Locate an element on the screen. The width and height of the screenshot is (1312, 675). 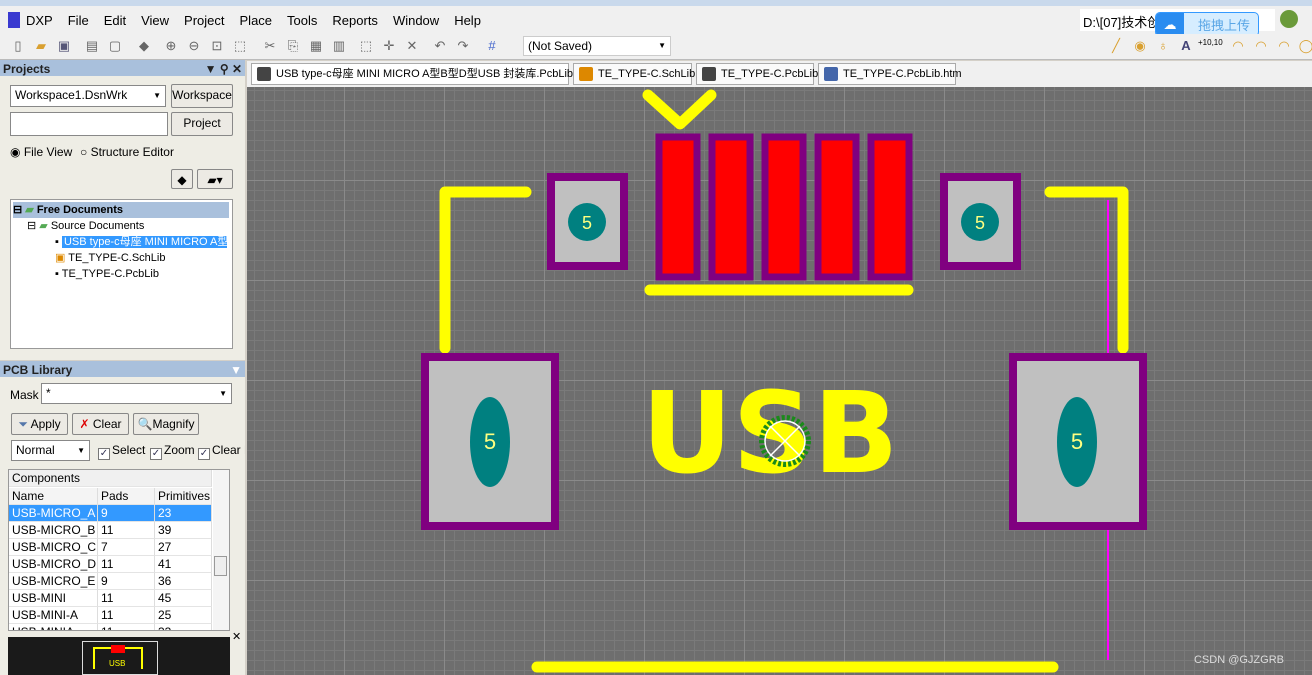
table-cell: USB-MICRO_E is located at coordinates (53, 581).